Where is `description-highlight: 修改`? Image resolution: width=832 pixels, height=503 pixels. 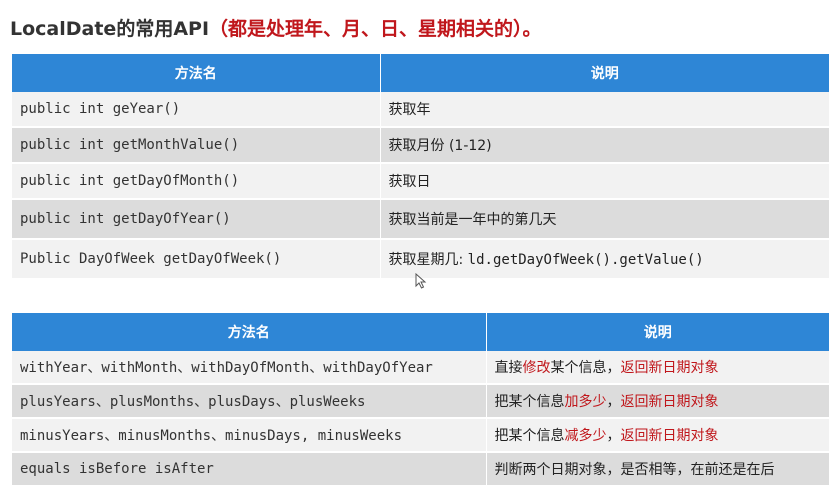 description-highlight: 修改 is located at coordinates (536, 368).